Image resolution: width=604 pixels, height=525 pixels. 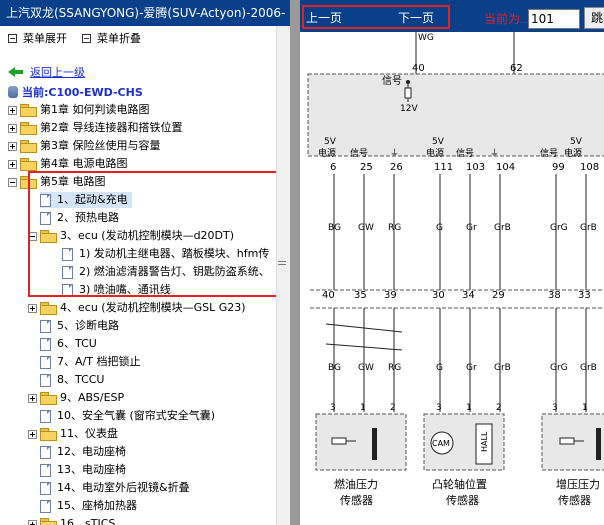 I want to click on tree-item-at-lock: 7、A/T 档把锁止, so click(x=90, y=362).